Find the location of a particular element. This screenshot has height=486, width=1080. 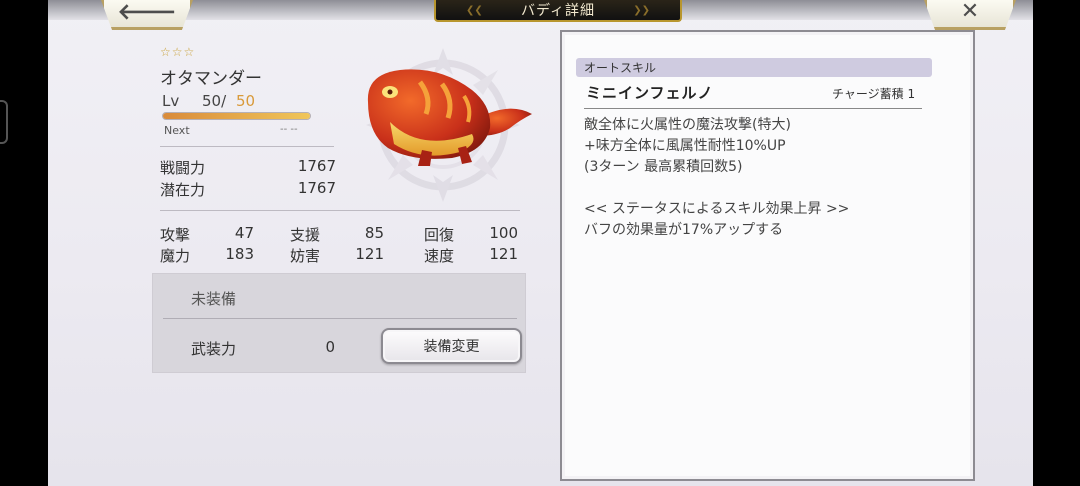

next-label: Next is located at coordinates (177, 130).